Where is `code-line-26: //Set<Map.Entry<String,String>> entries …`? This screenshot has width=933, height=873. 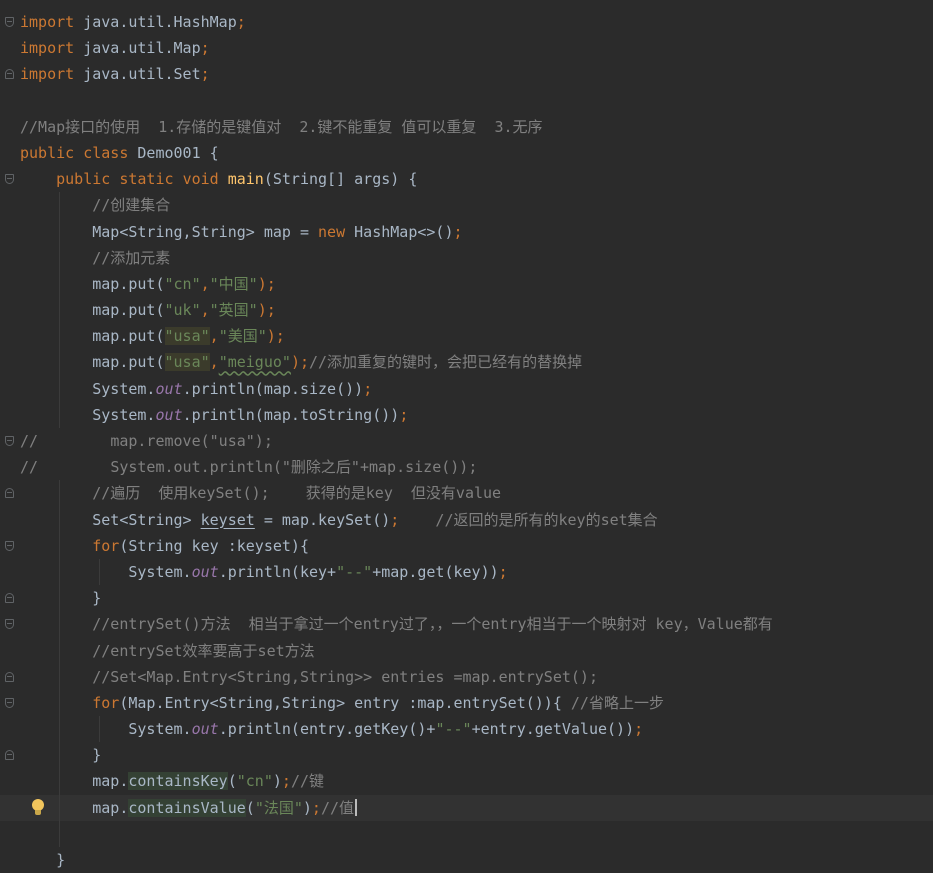
code-line-26: //Set<Map.Entry<String,String>> entries … is located at coordinates (466, 676).